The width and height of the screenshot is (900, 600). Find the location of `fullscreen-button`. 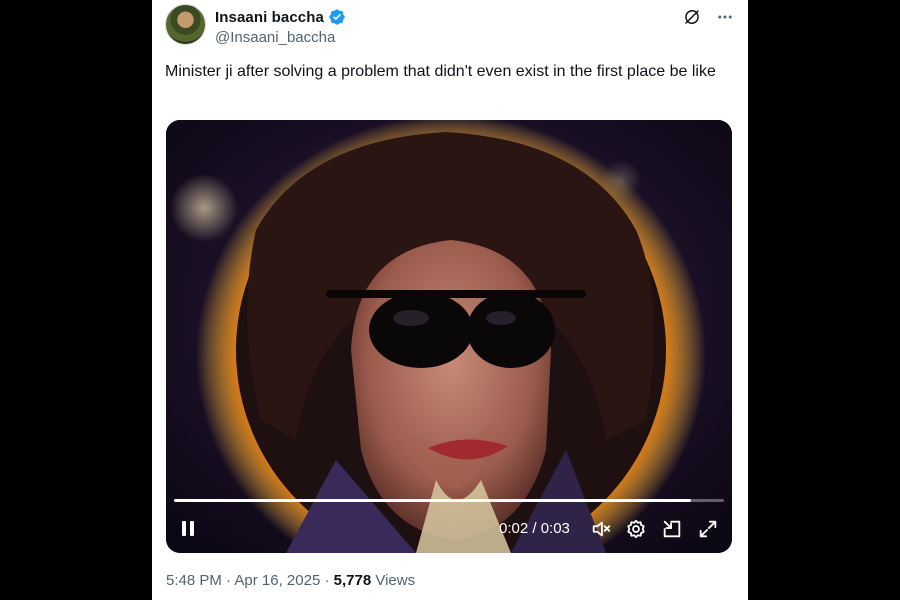

fullscreen-button is located at coordinates (708, 529).